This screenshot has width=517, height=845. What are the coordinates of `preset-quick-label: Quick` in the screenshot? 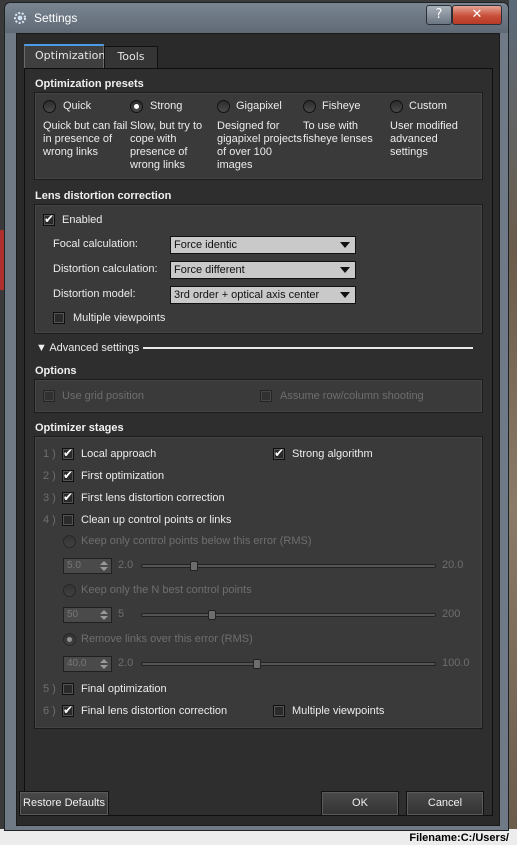 It's located at (77, 106).